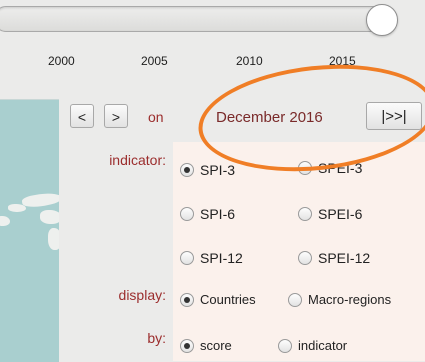 This screenshot has height=362, width=425. I want to click on timeline-tick-2005: 2005, so click(154, 61).